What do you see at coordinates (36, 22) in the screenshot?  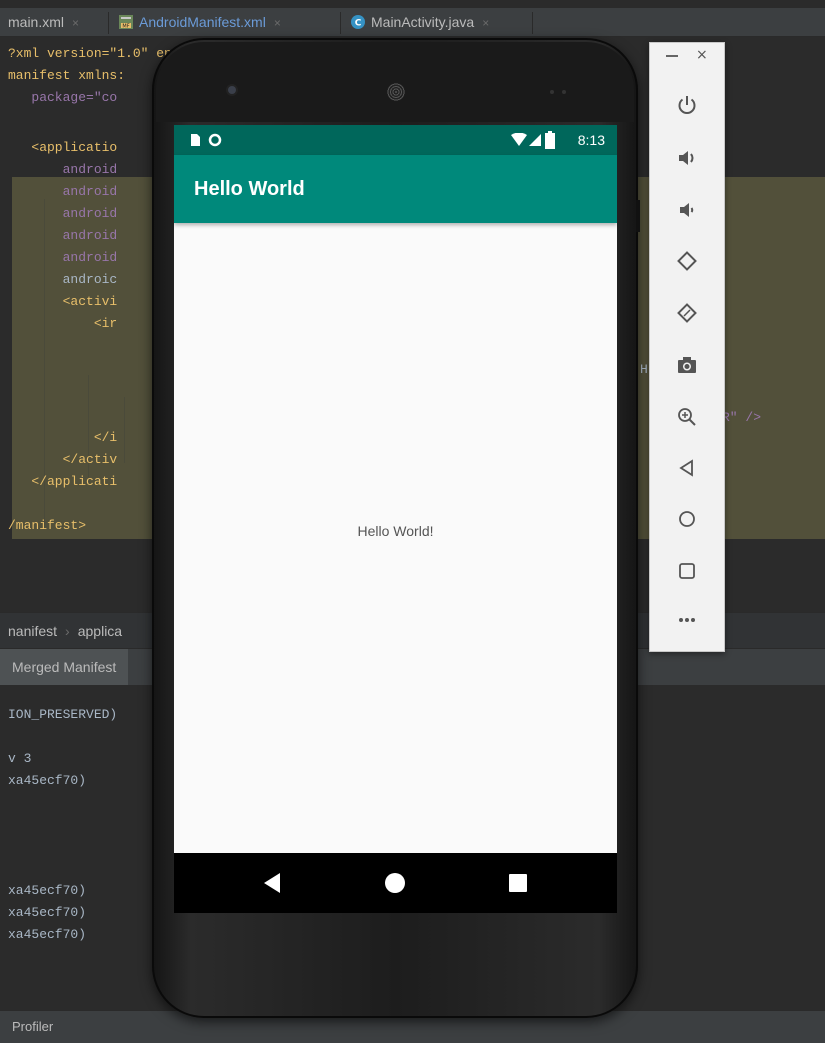 I see `tab-label: main.xml` at bounding box center [36, 22].